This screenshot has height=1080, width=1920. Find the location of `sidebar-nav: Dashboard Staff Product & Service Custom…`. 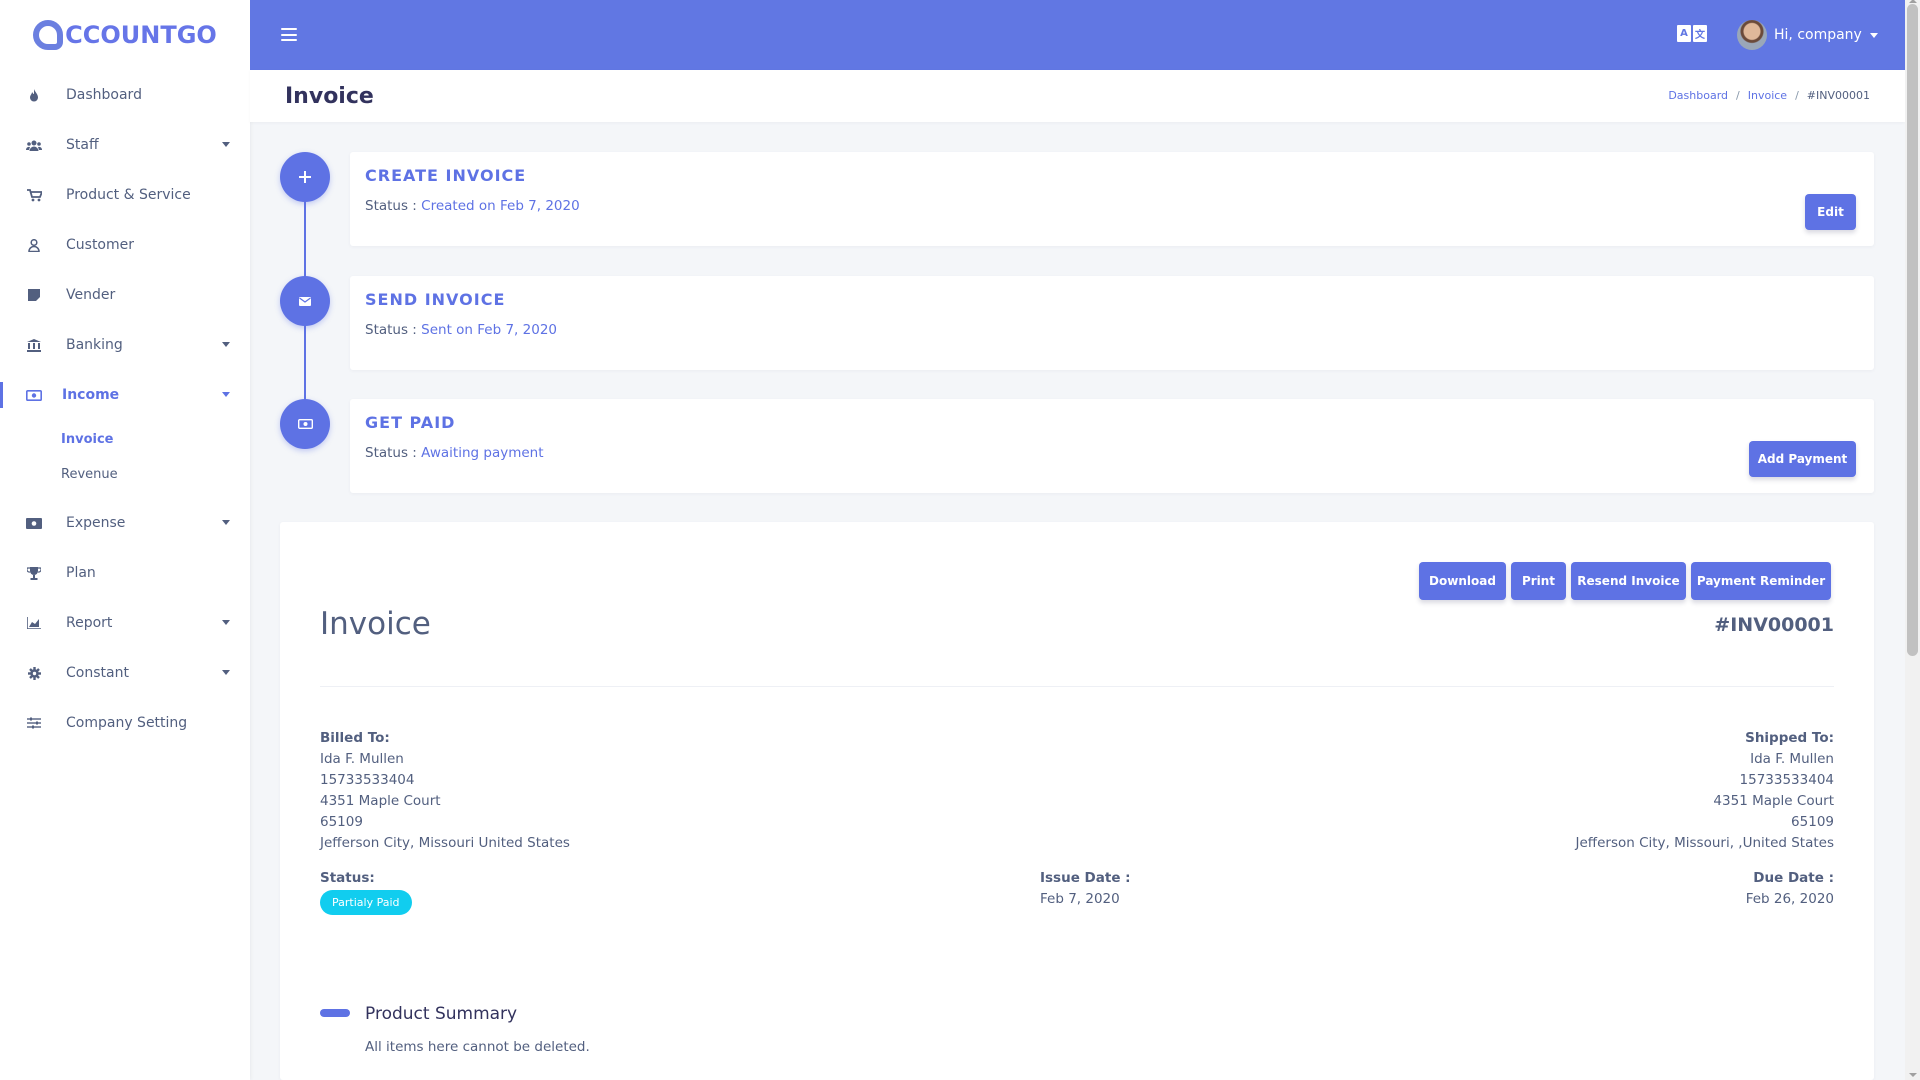

sidebar-nav: Dashboard Staff Product & Service Custom… is located at coordinates (125, 409).